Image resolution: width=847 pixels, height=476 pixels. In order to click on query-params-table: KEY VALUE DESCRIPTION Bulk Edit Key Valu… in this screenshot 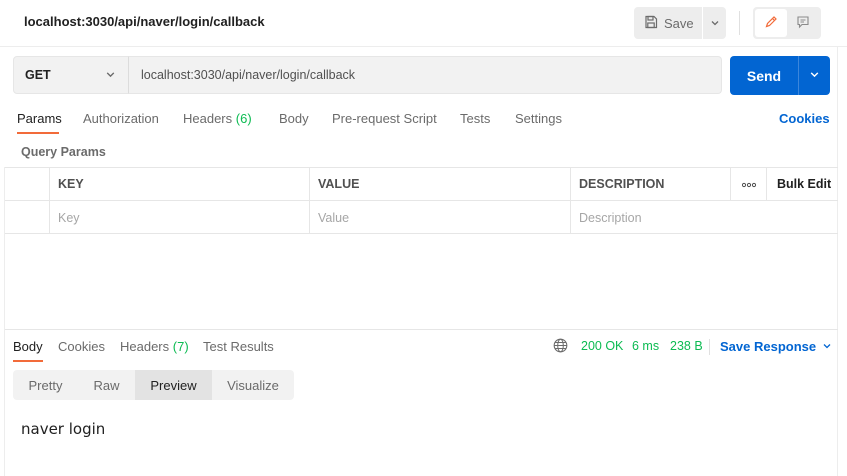, I will do `click(421, 200)`.